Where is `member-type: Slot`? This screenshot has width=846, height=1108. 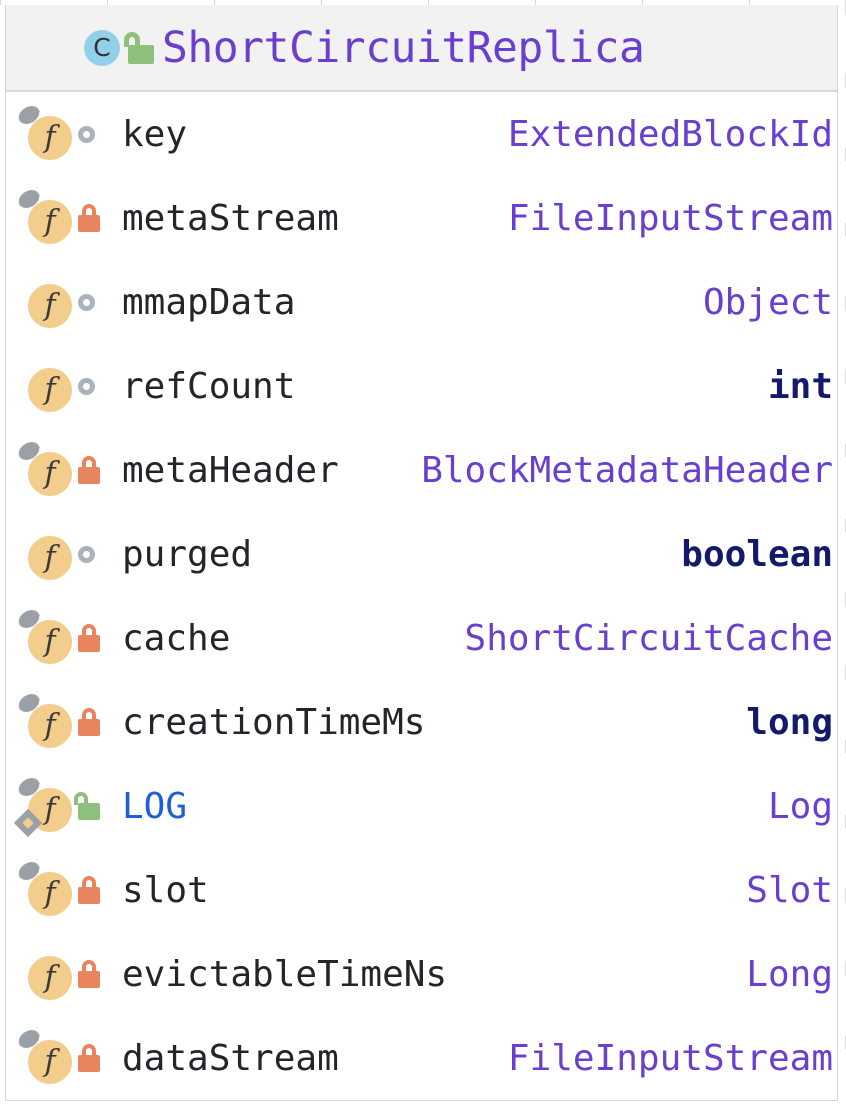 member-type: Slot is located at coordinates (789, 890).